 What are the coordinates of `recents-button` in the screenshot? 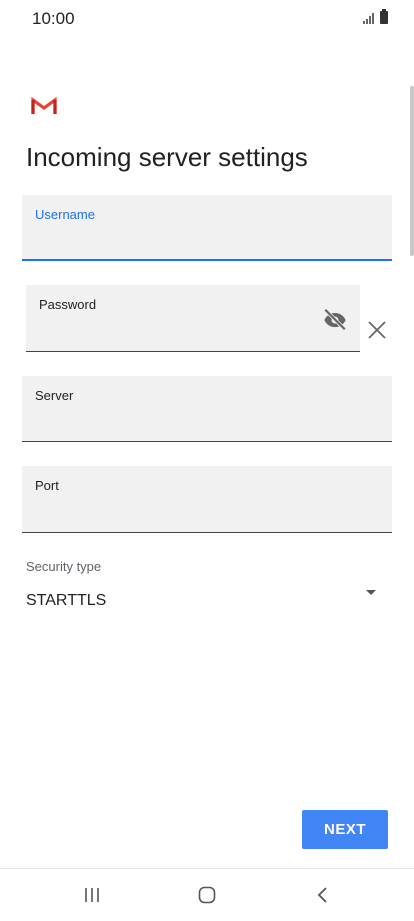 It's located at (92, 895).